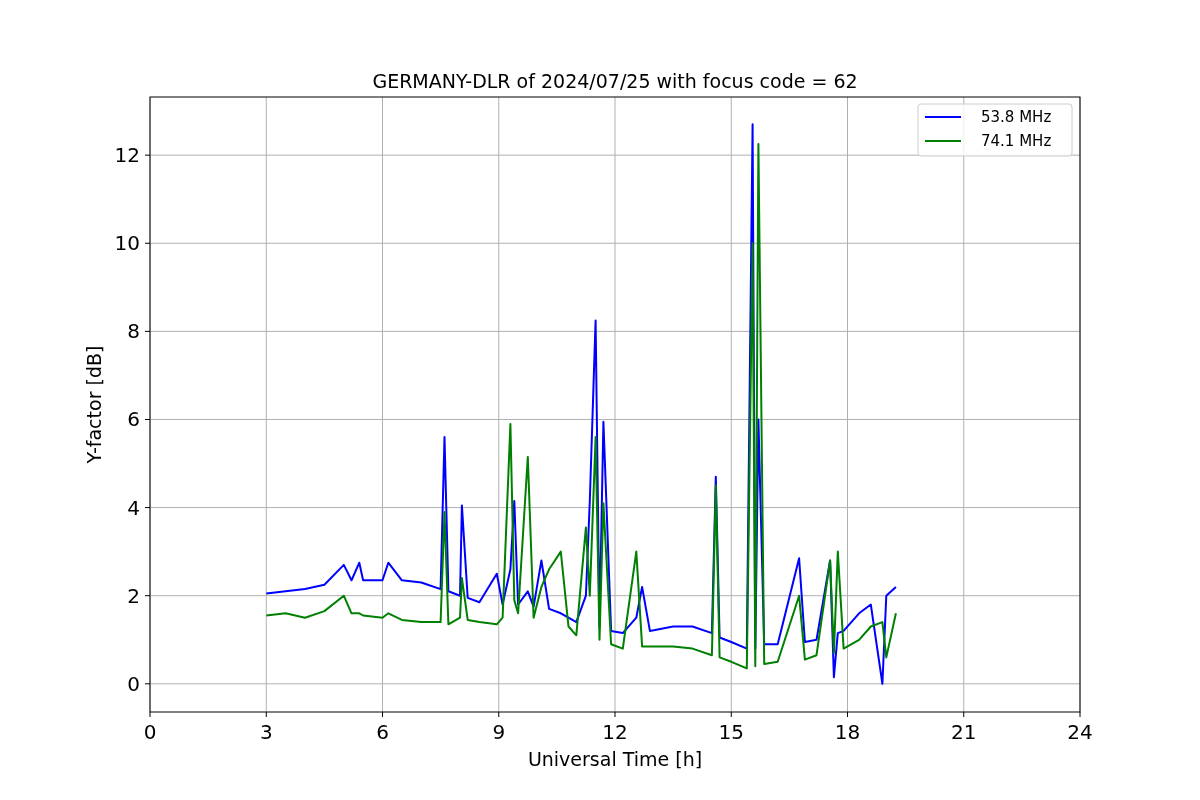 Image resolution: width=1200 pixels, height=800 pixels. What do you see at coordinates (1016, 141) in the screenshot?
I see `legend-label: 74.1 MHz` at bounding box center [1016, 141].